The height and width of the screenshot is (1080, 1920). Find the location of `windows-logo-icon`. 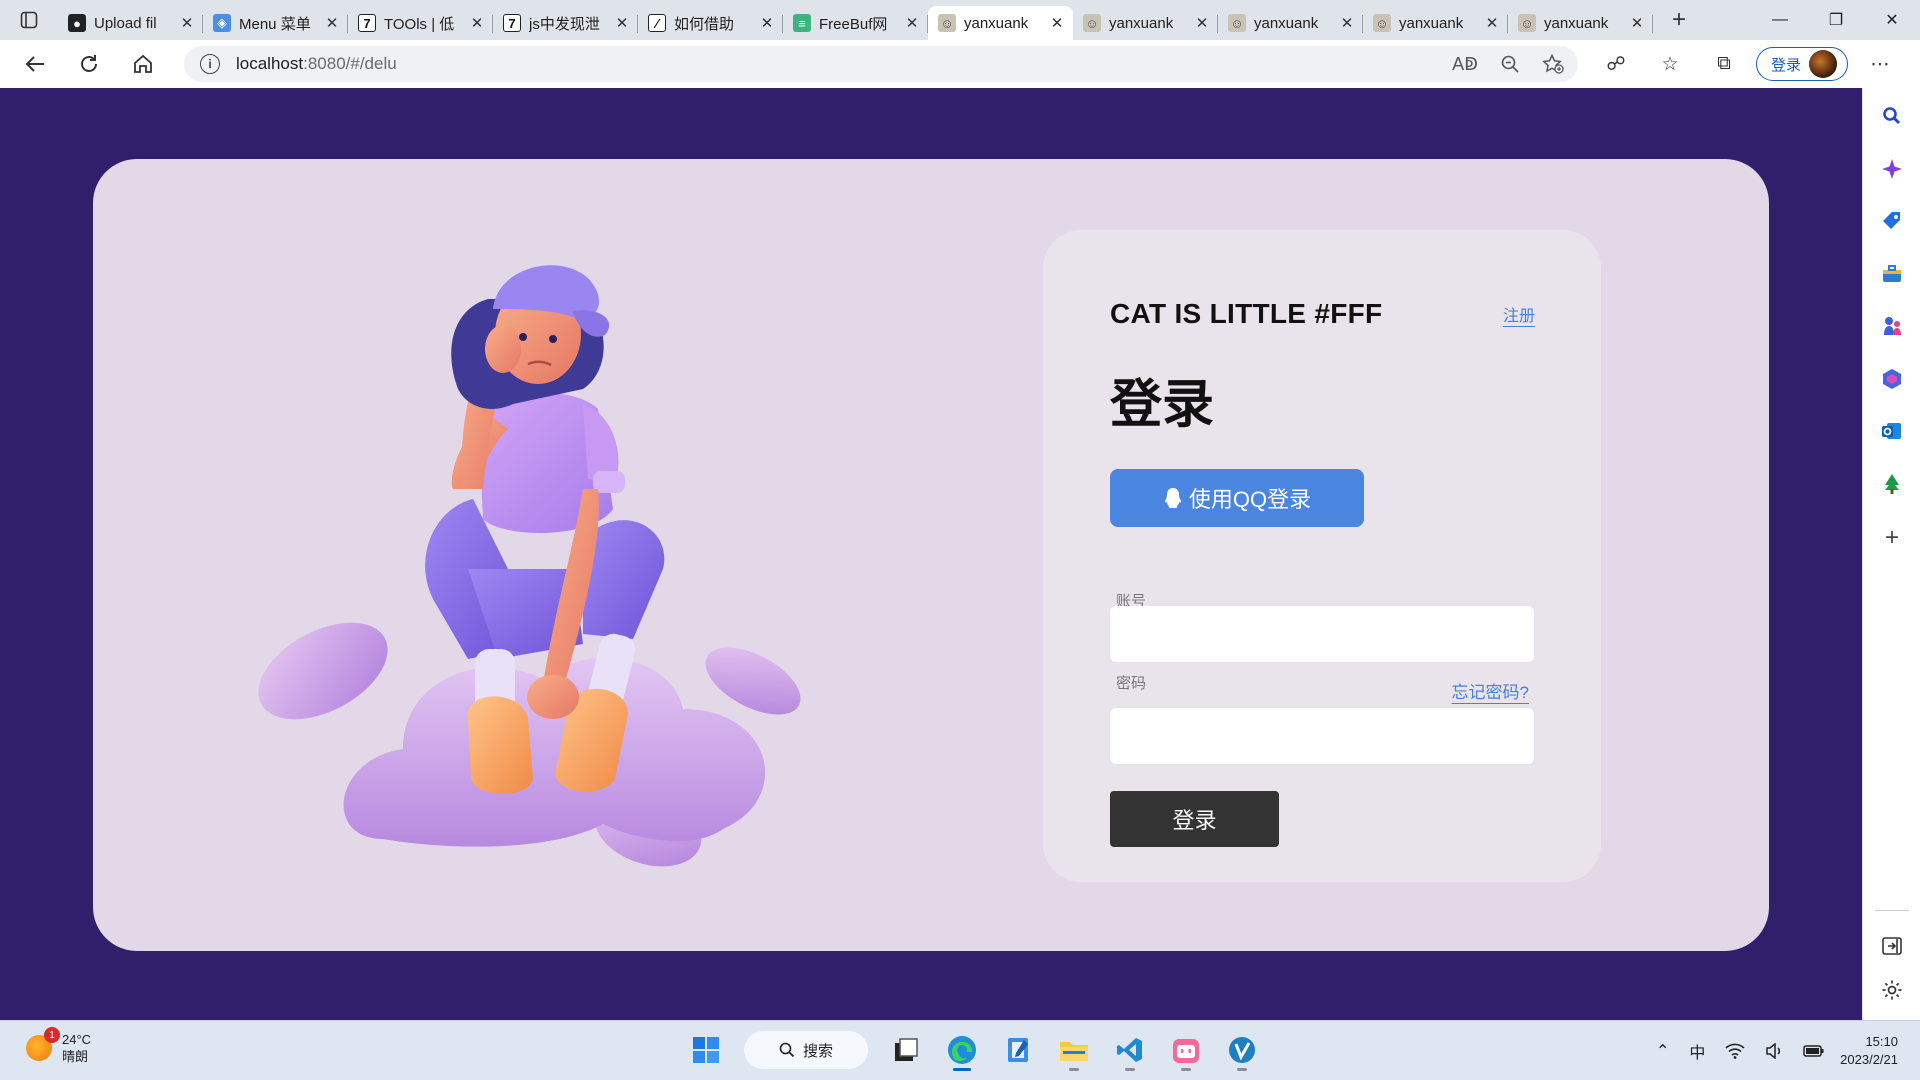

windows-logo-icon is located at coordinates (706, 1050).